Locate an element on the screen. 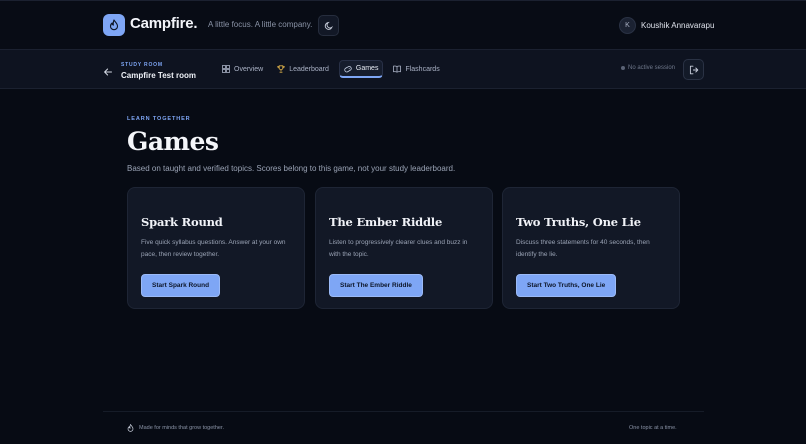 Image resolution: width=806 pixels, height=444 pixels. tab-label: Flashcards is located at coordinates (422, 69).